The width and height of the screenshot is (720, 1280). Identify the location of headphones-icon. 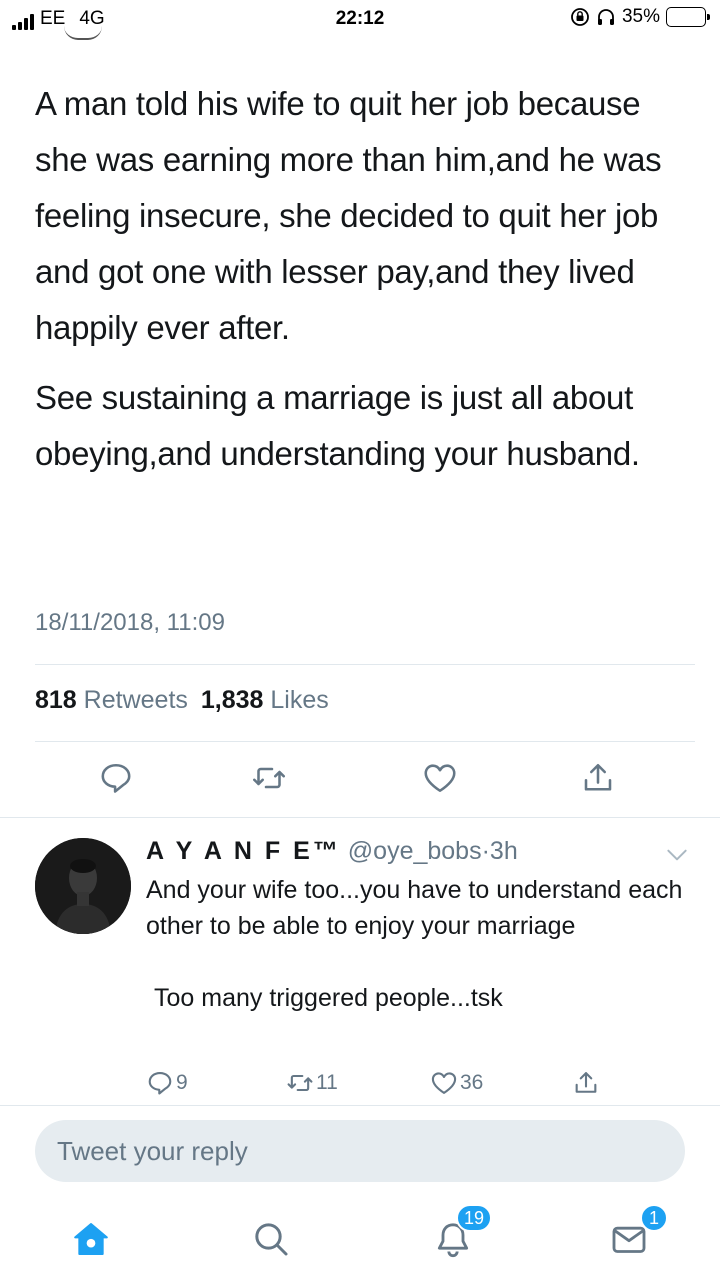
(605, 17).